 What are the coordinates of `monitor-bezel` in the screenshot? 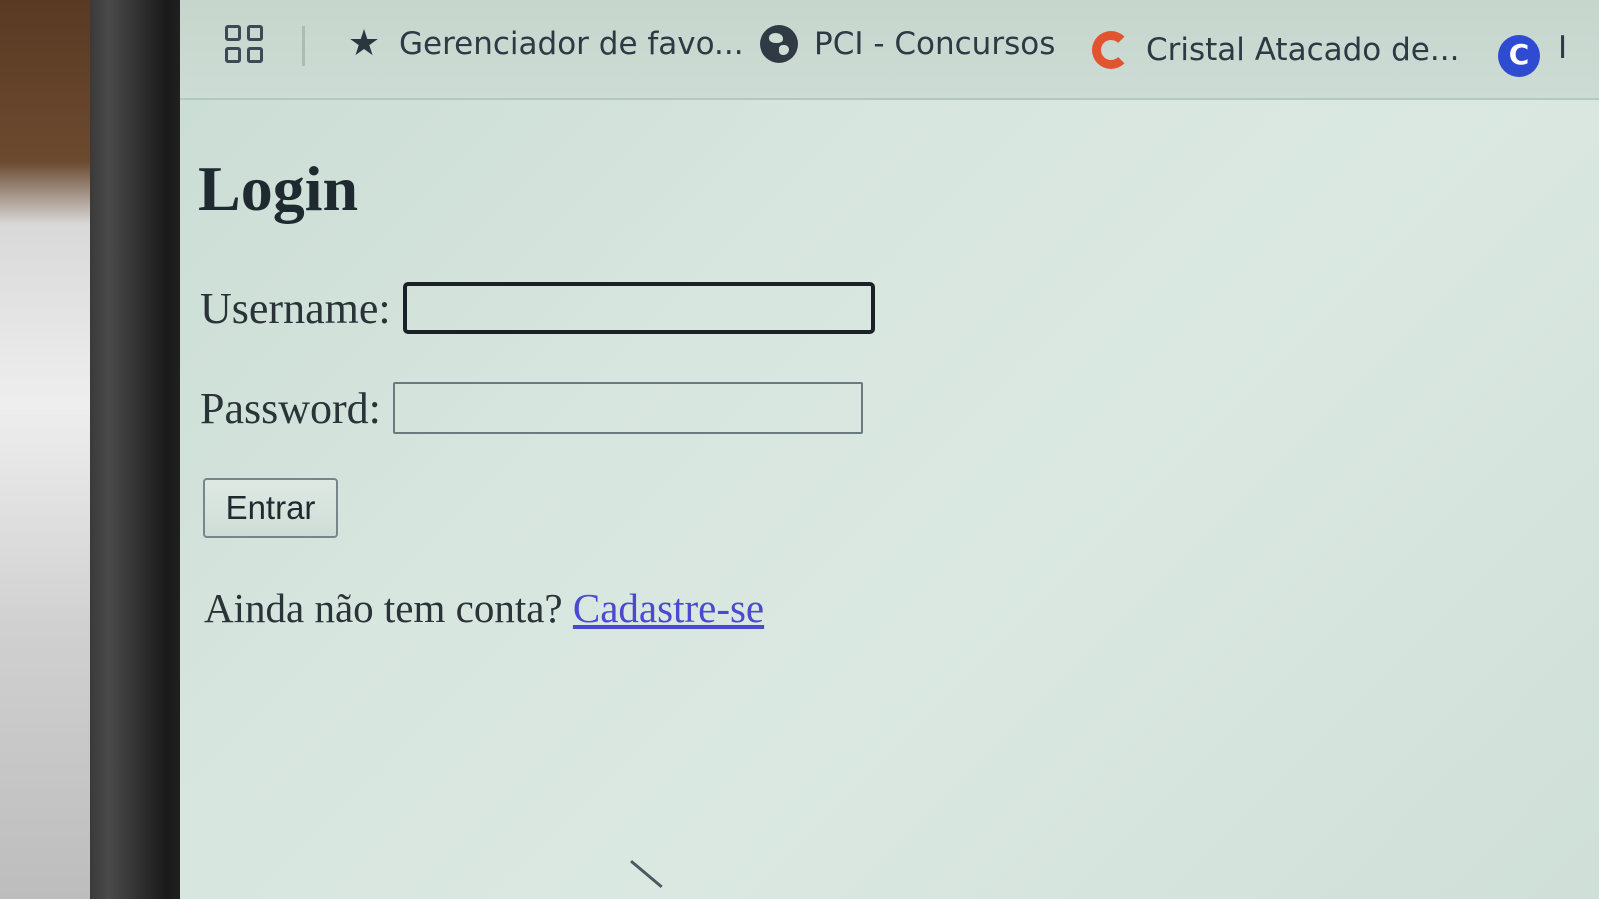 It's located at (137, 449).